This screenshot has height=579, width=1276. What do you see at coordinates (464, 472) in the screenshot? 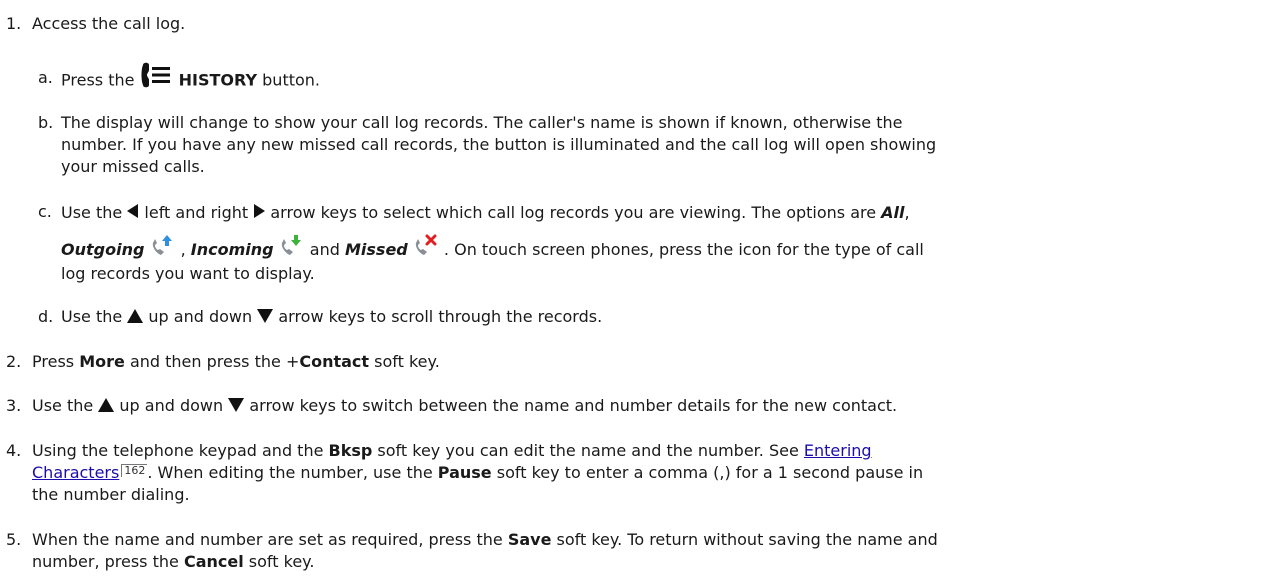
I see `pause-key-label: Pause` at bounding box center [464, 472].